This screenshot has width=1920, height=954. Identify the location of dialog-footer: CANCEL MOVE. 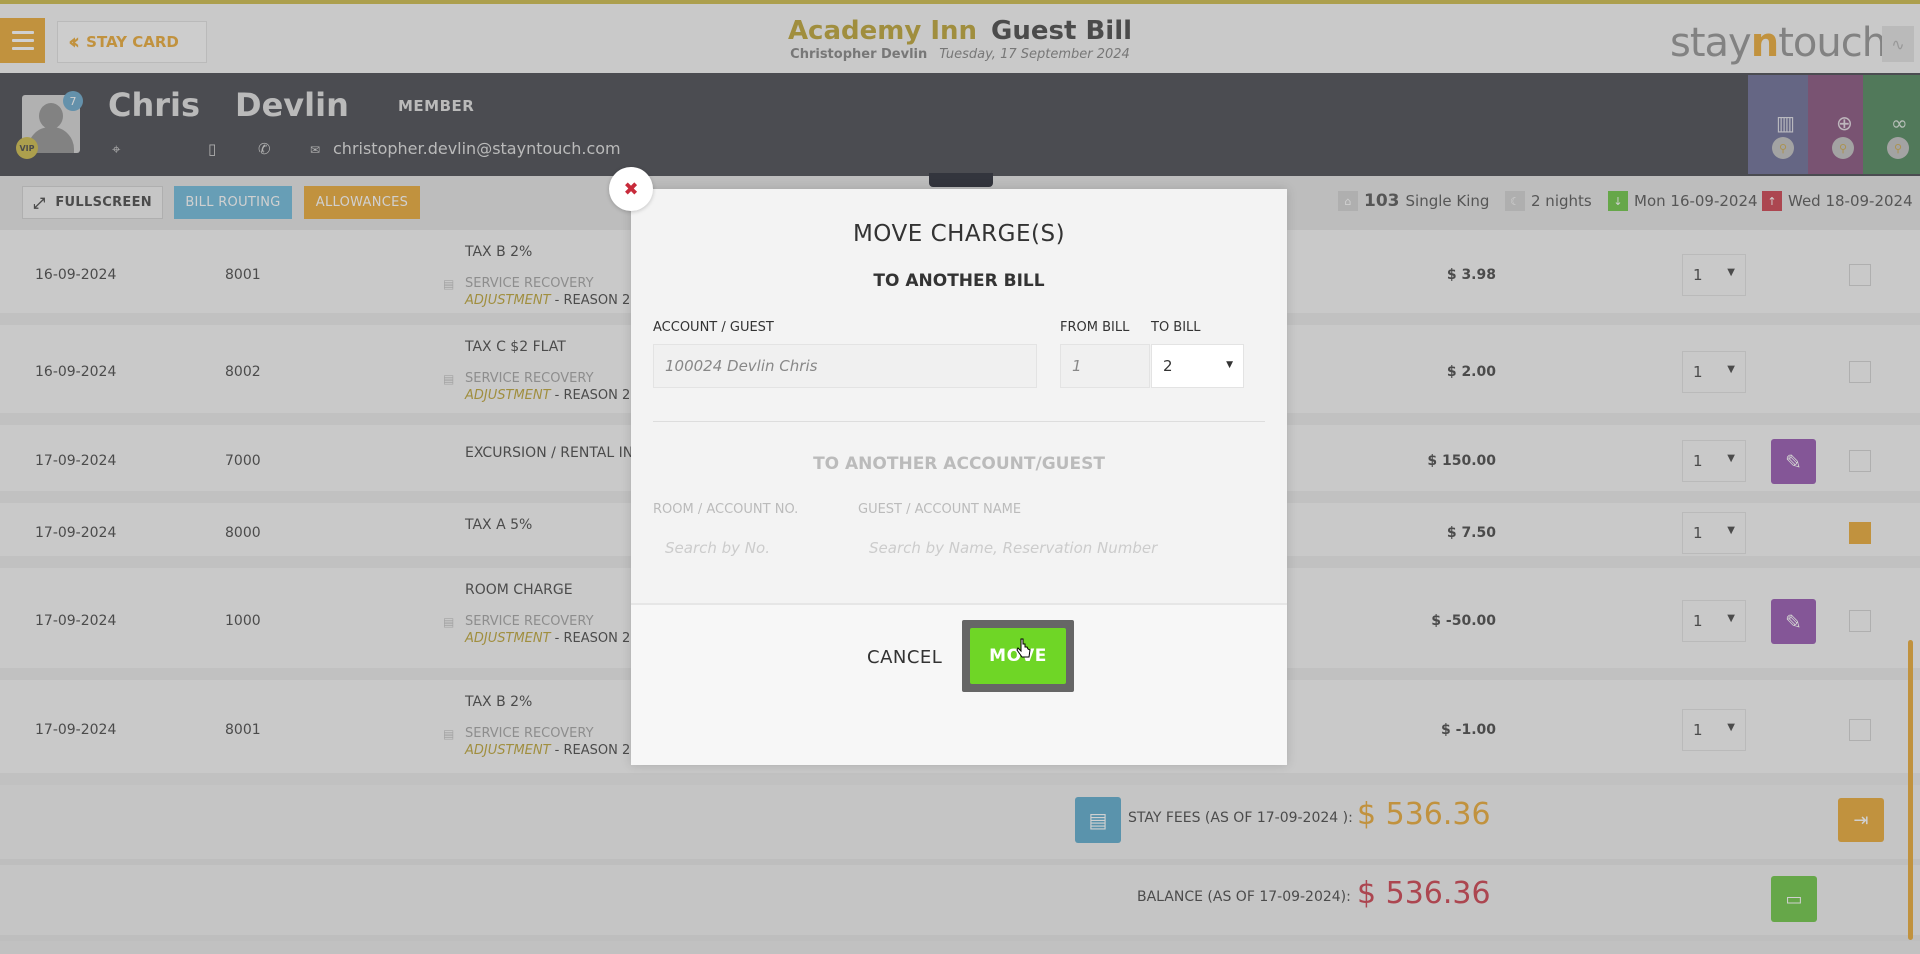
(959, 684).